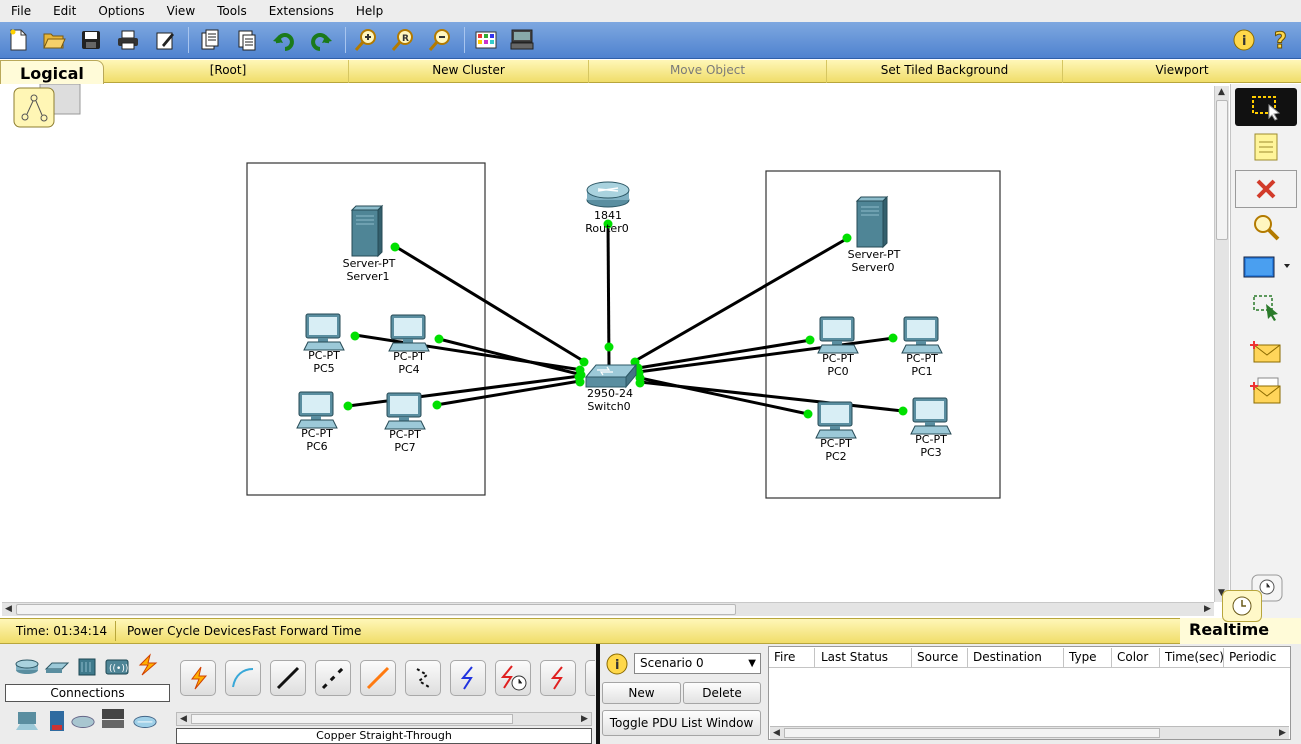 The height and width of the screenshot is (744, 1301). I want to click on realtime-clock-icon, so click(1242, 606).